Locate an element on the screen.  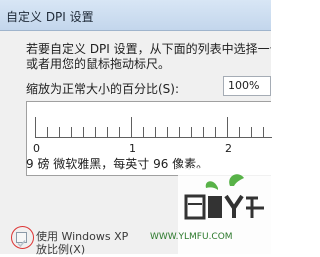
instruction-text: 若要自定义 DPI 设置，从下面的列表中选择一个 或者用您的鼠标拖动标尺。 is located at coordinates (148, 57).